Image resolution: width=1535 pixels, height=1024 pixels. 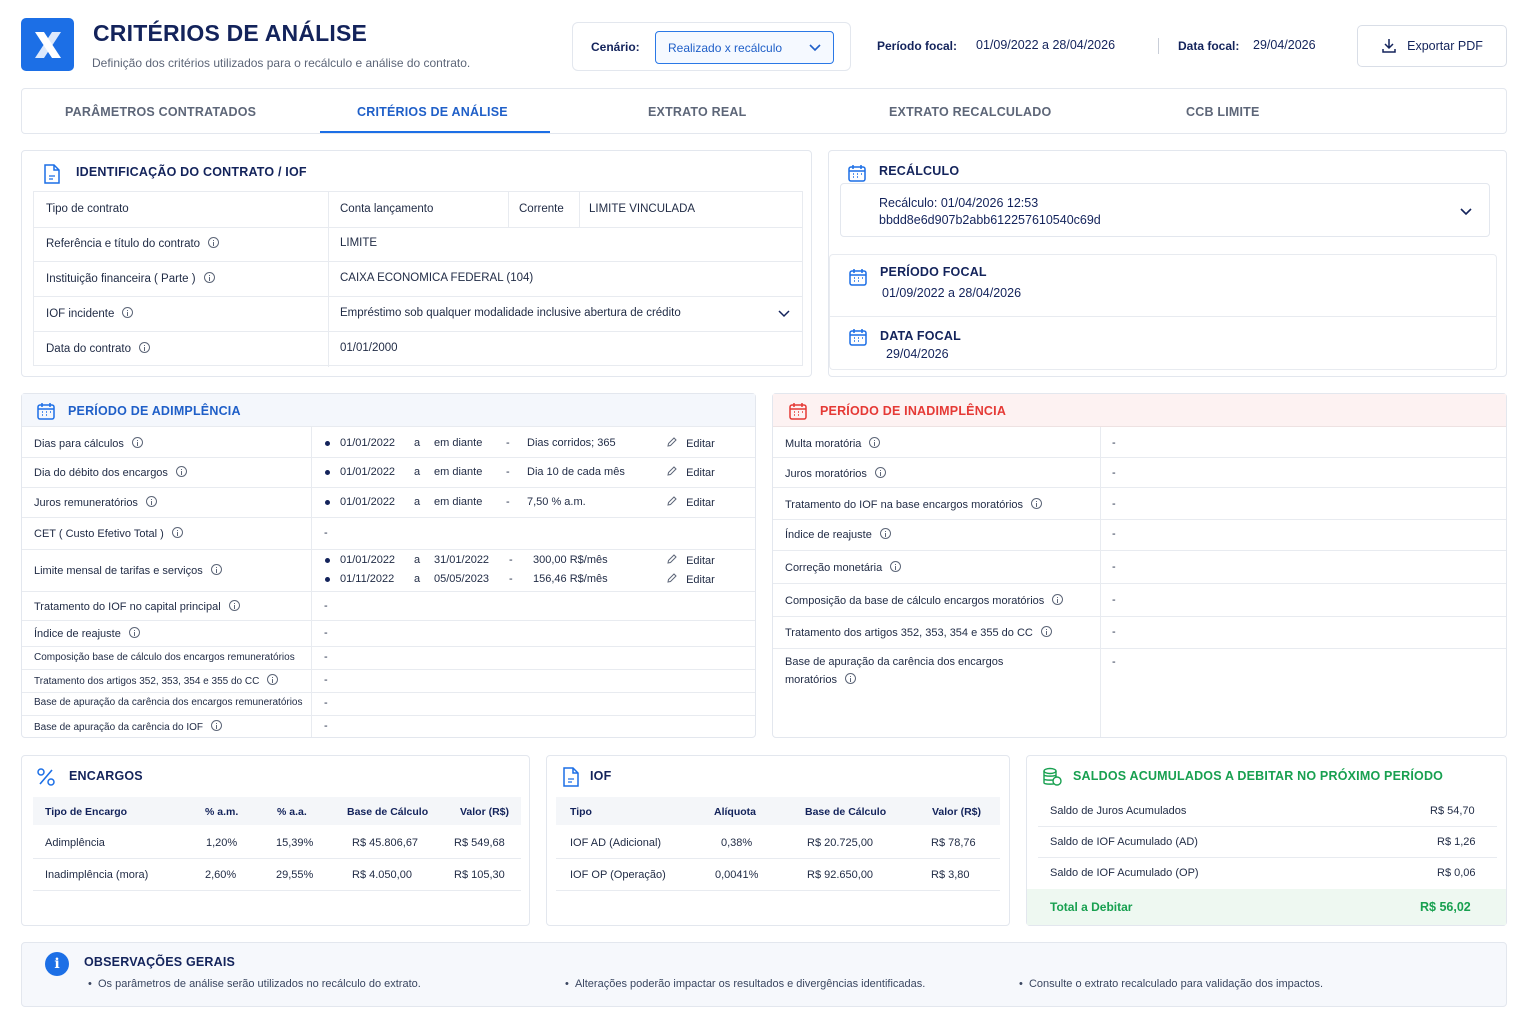 What do you see at coordinates (1223, 112) in the screenshot?
I see `tab-ccb-limite: CCB LIMITE` at bounding box center [1223, 112].